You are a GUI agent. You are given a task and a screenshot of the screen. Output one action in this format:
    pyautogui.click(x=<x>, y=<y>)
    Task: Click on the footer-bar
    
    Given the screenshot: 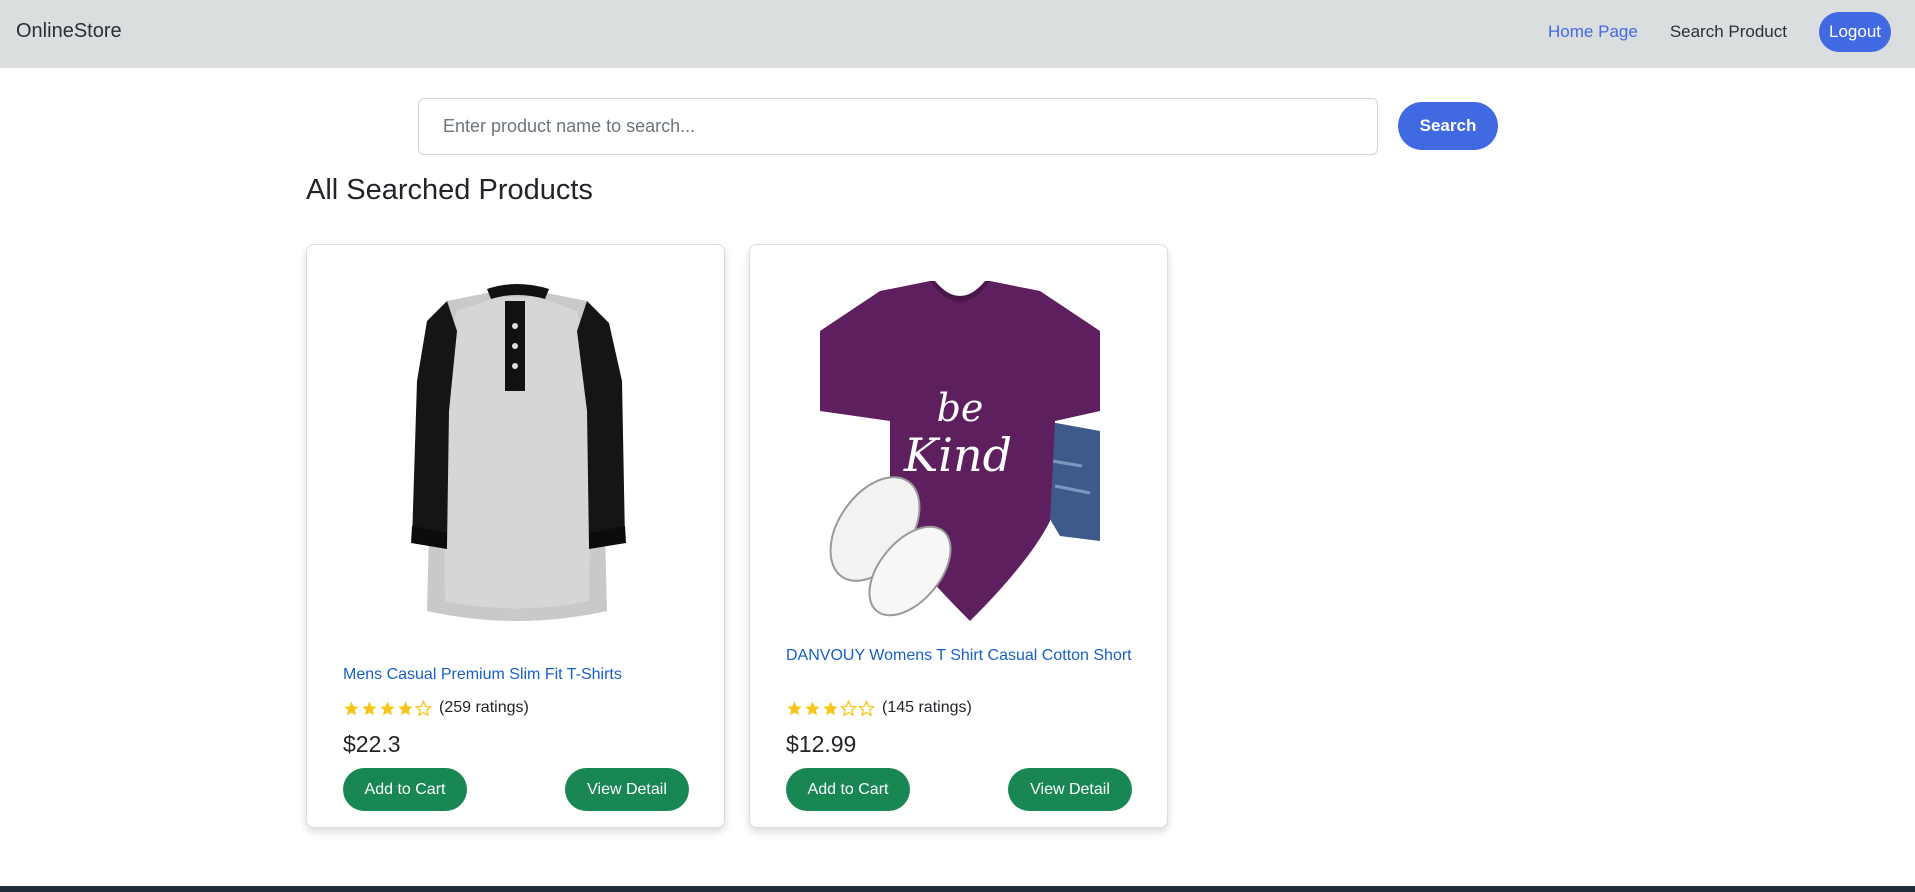 What is the action you would take?
    pyautogui.click(x=957, y=889)
    